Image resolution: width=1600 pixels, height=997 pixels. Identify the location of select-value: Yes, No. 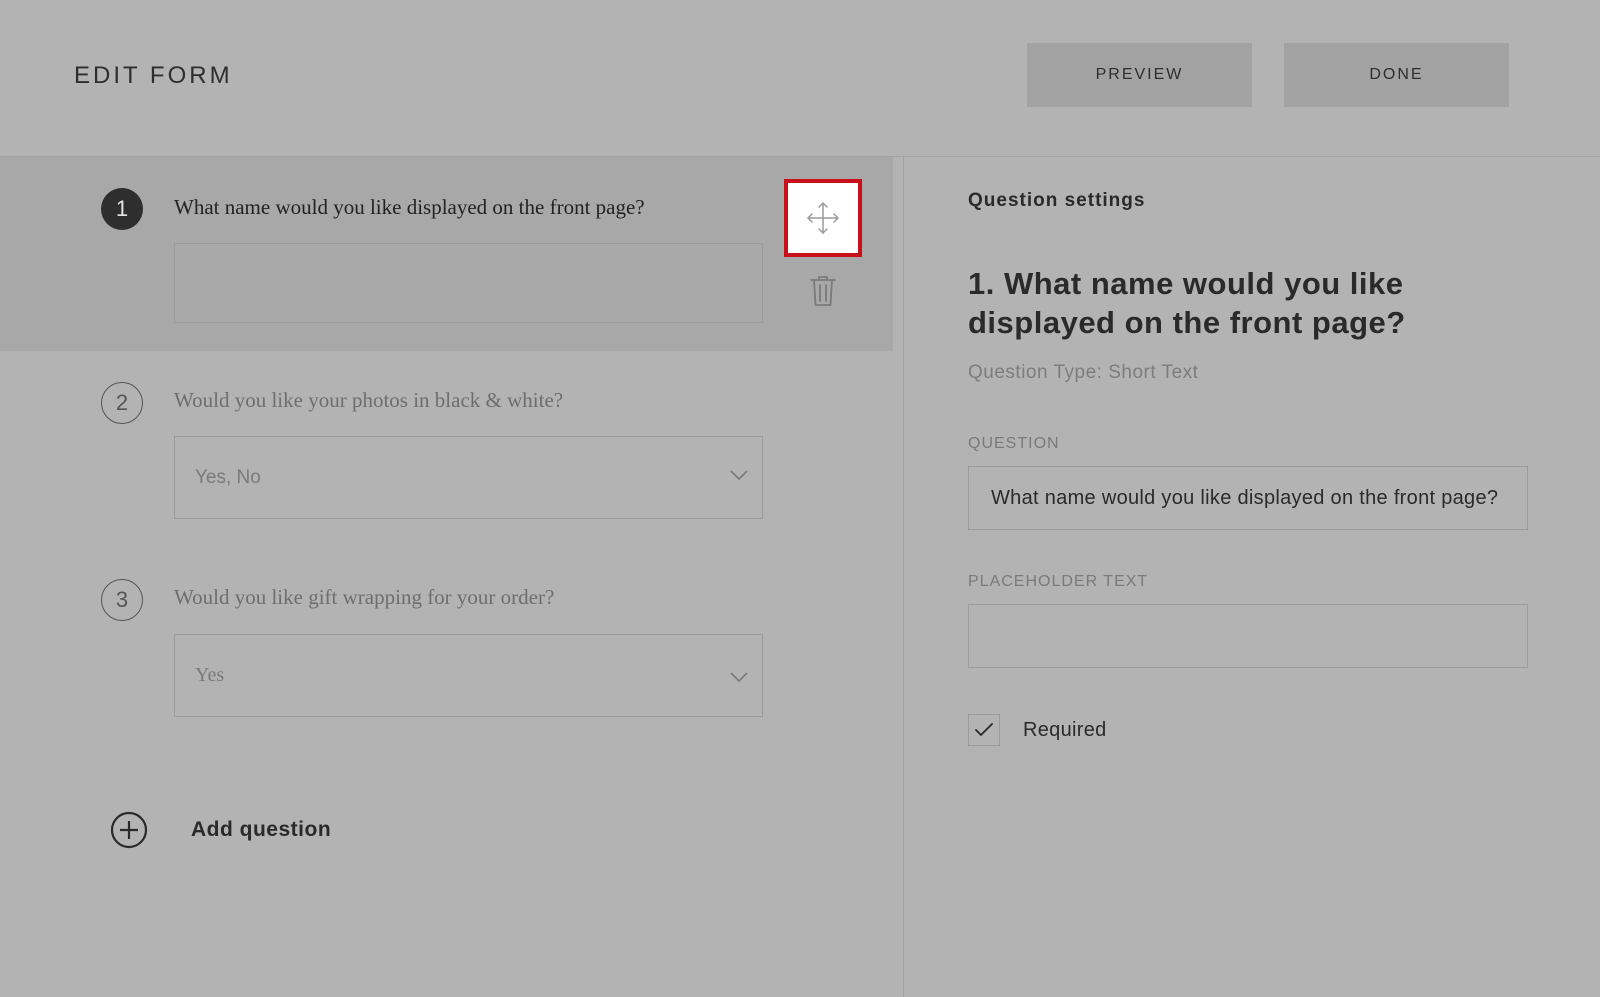
(228, 477).